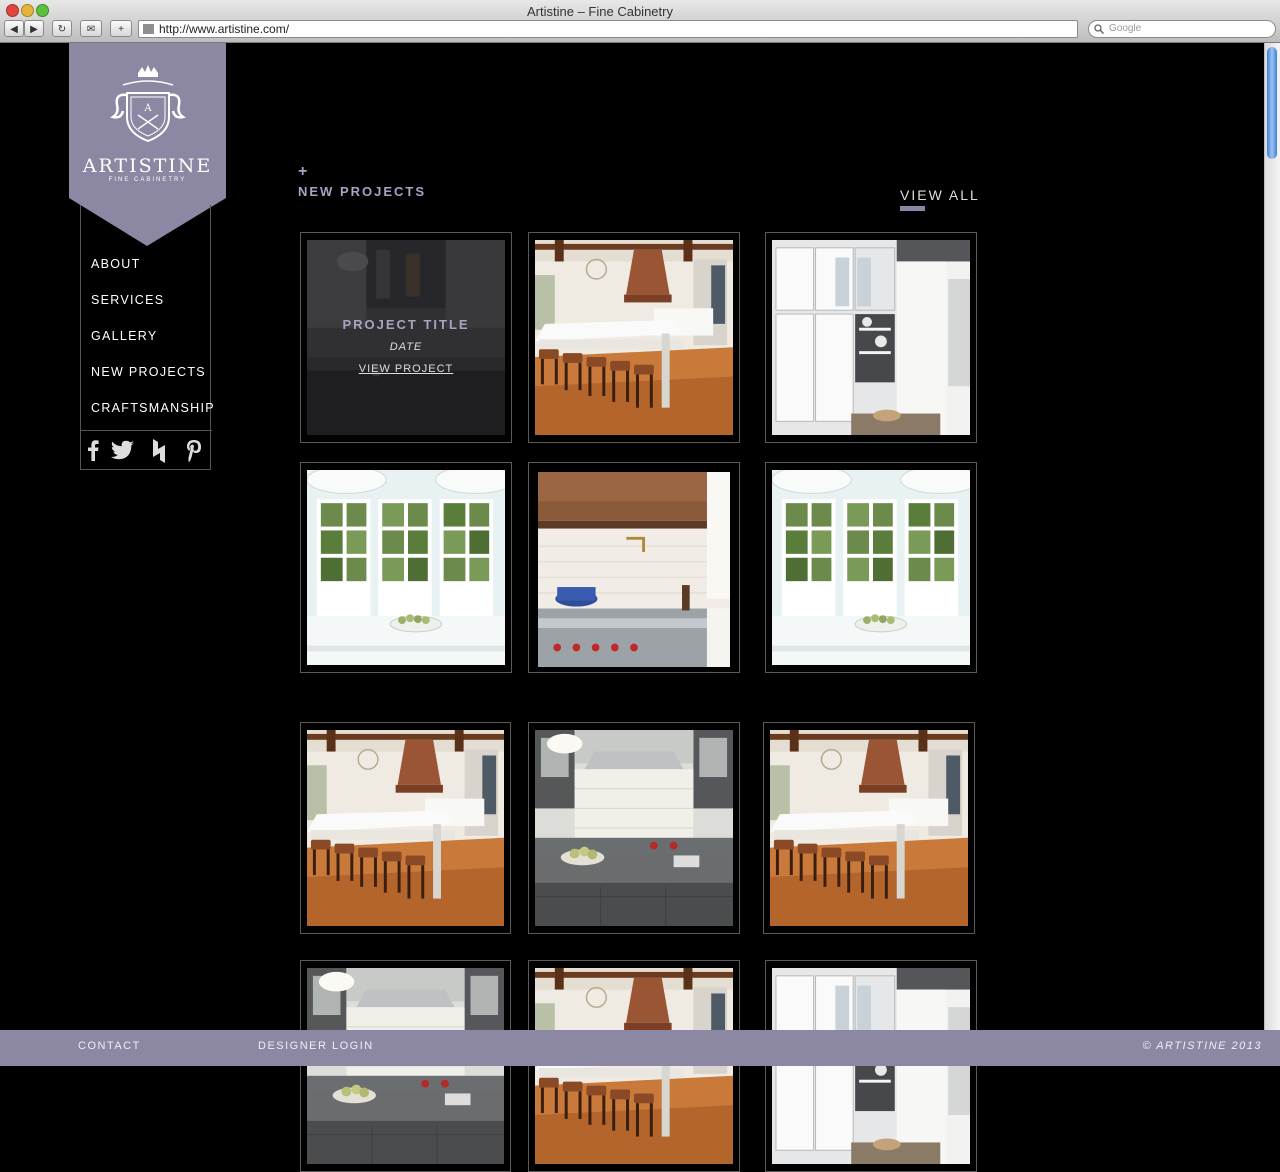 Image resolution: width=1280 pixels, height=1172 pixels. Describe the element at coordinates (912, 208) in the screenshot. I see `view-all-underline` at that location.